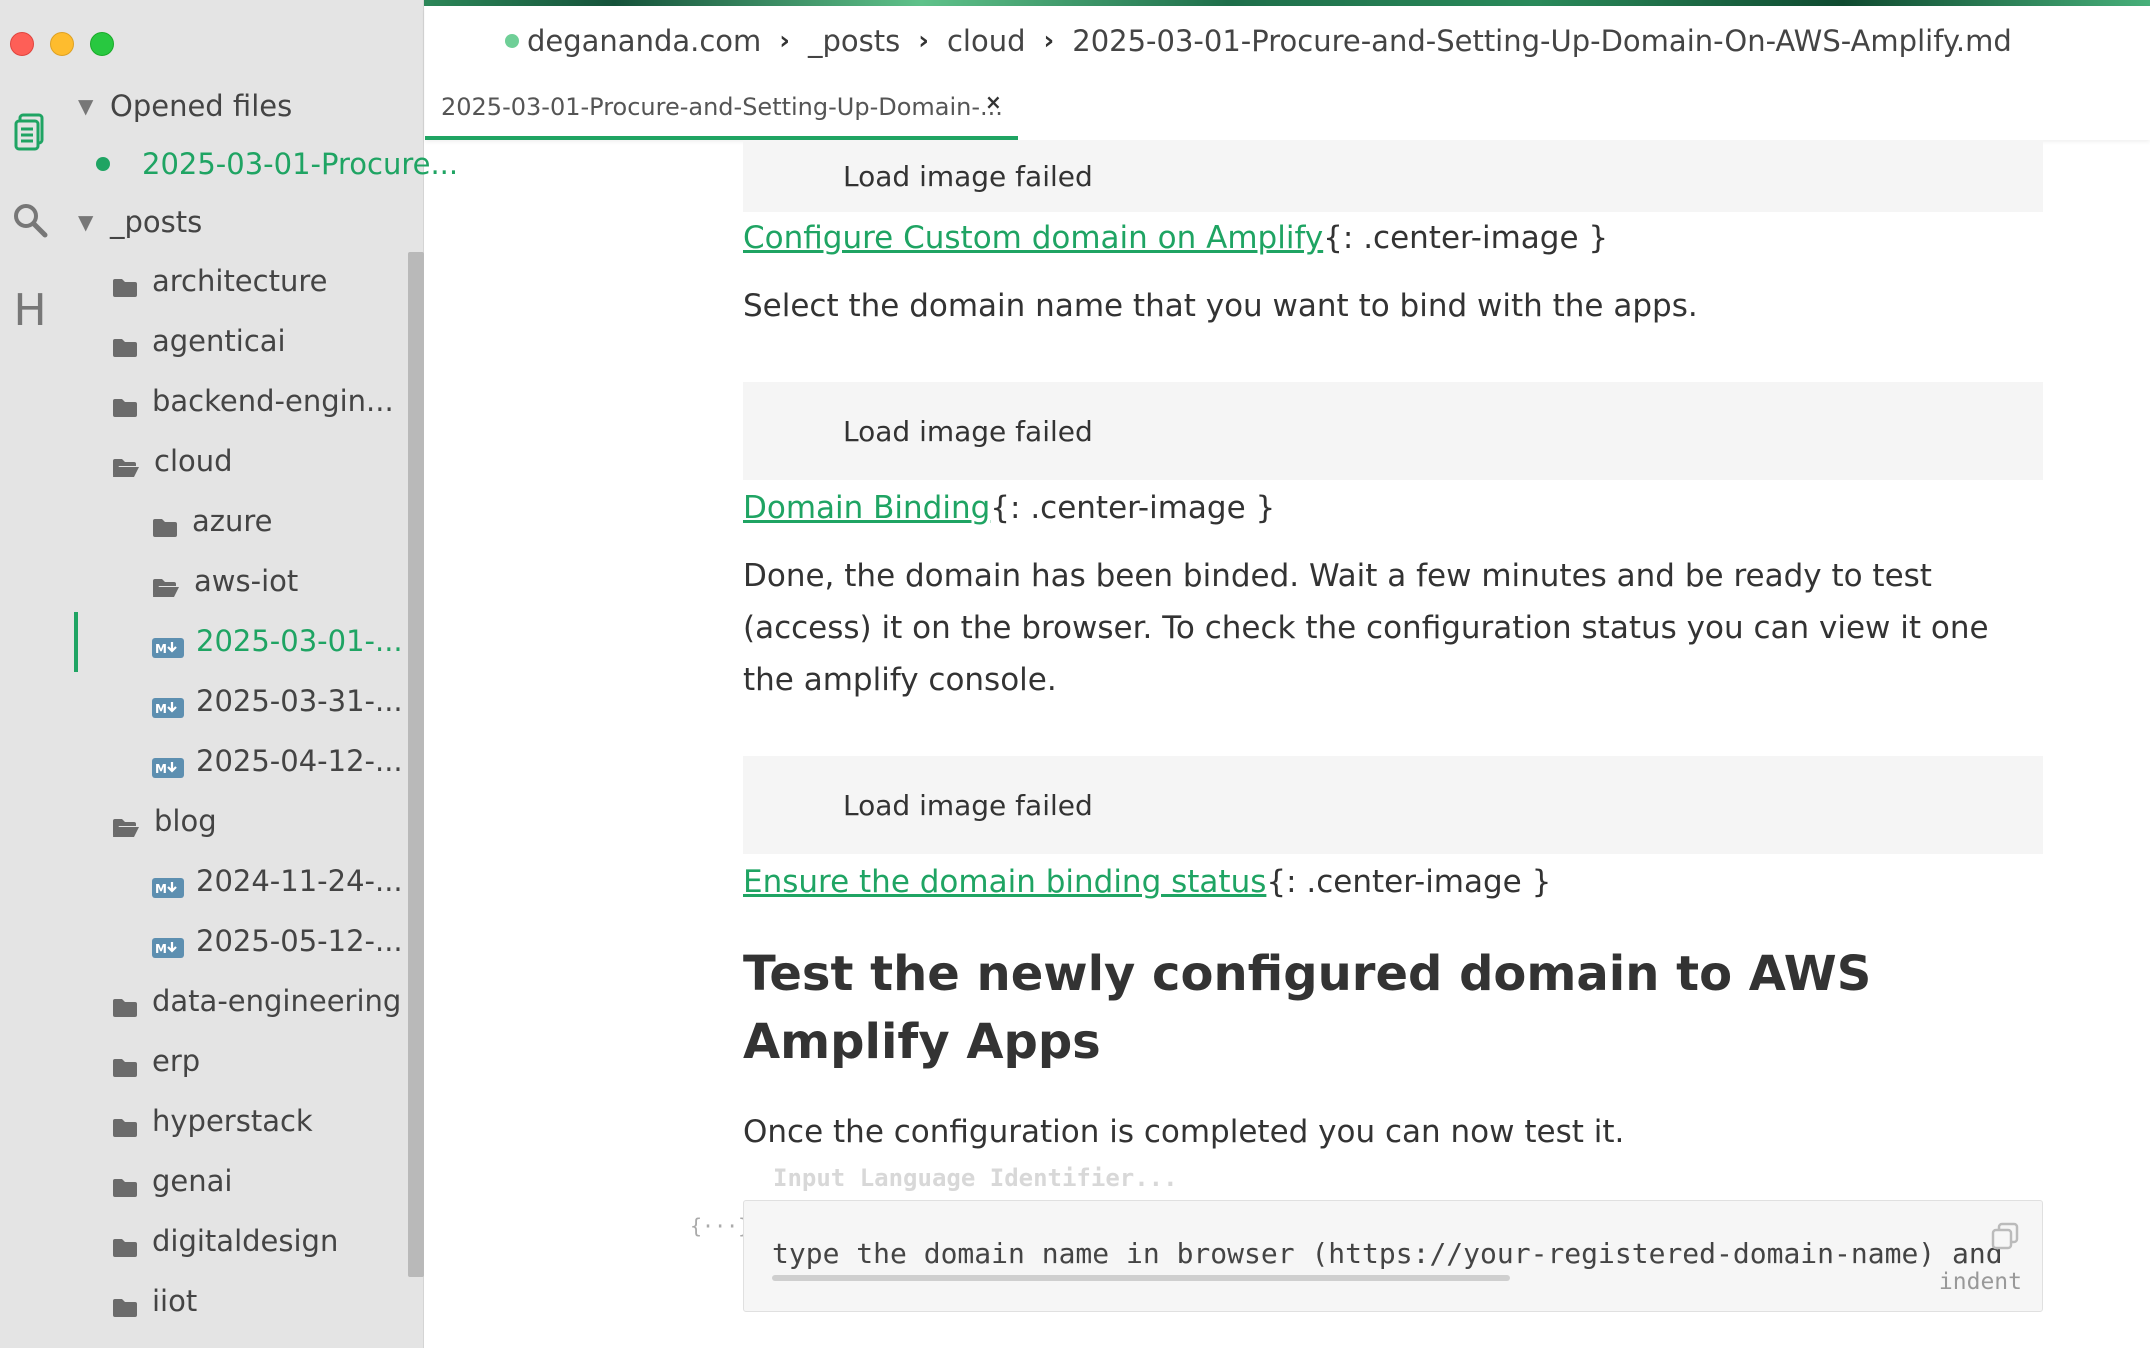 This screenshot has height=1348, width=2150. Describe the element at coordinates (986, 41) in the screenshot. I see `breadcrumb-item: cloud` at that location.